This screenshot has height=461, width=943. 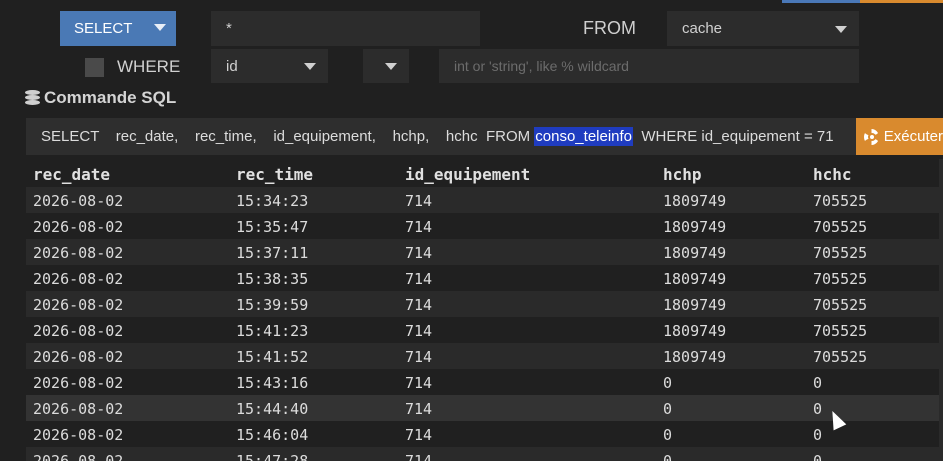 I want to click on table-row: 2026-08-02 15:41:23 714 1809749 705525, so click(x=484, y=330).